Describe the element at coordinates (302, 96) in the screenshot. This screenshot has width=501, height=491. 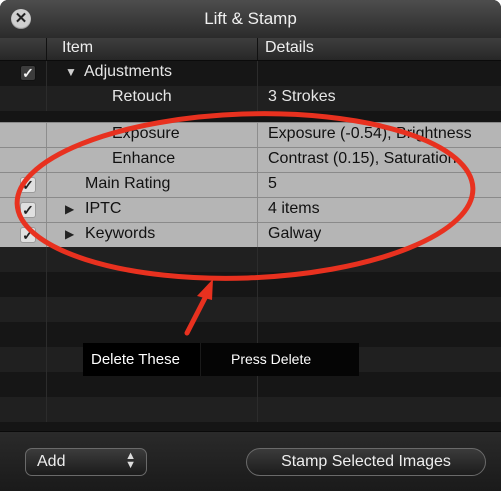
I see `row-details: 3 Strokes` at that location.